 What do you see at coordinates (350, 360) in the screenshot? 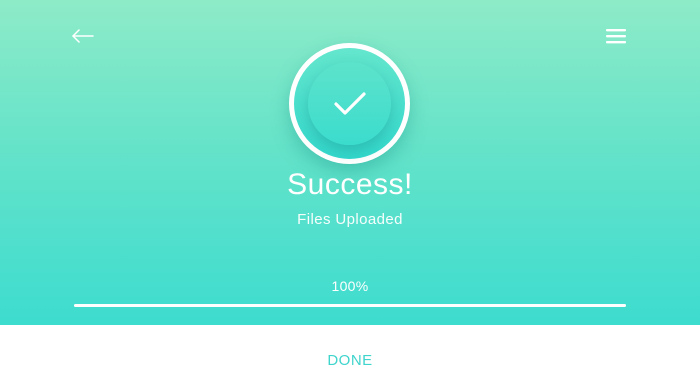
I see `done-button: DONE` at bounding box center [350, 360].